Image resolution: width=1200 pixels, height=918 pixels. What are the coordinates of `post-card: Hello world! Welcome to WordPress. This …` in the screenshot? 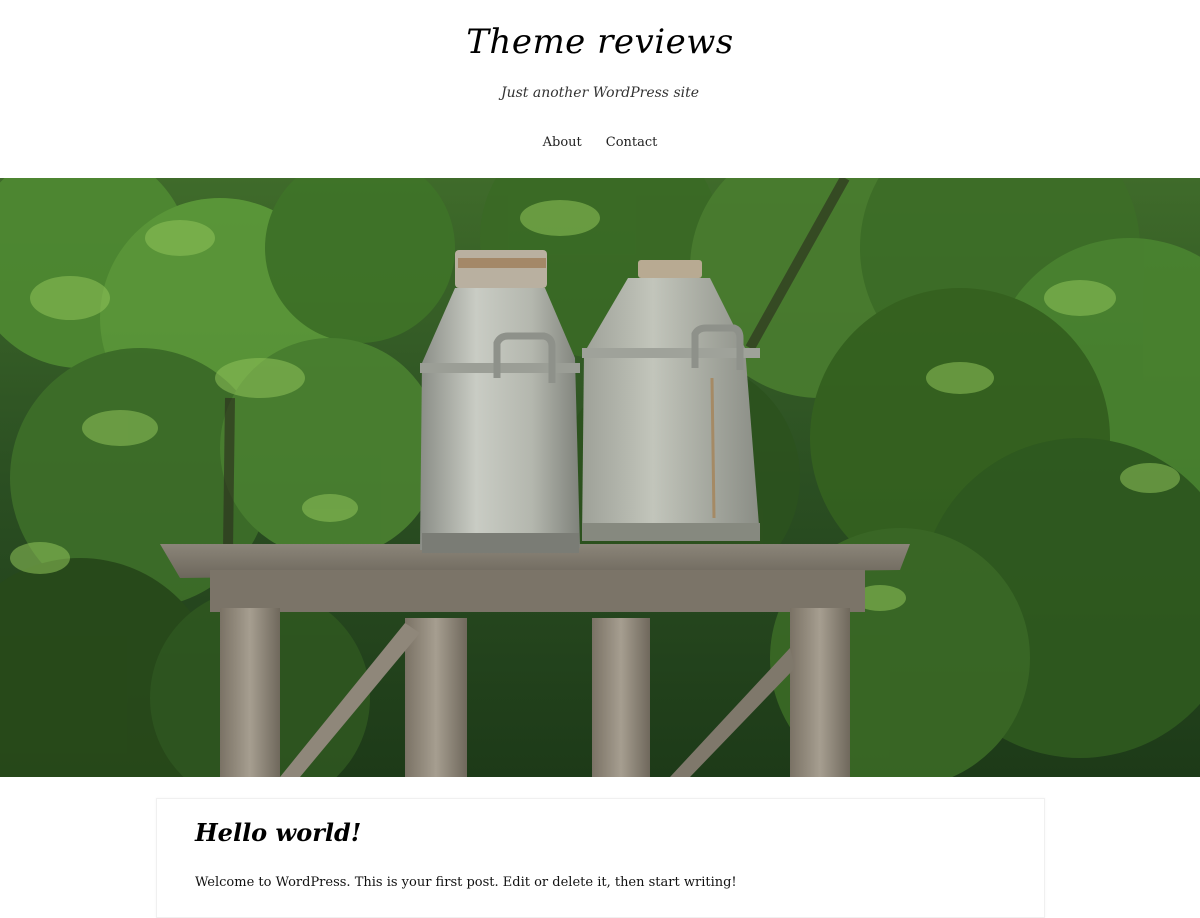 It's located at (600, 858).